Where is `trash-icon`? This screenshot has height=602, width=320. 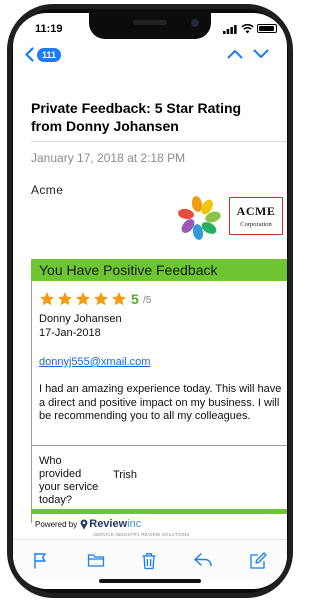 trash-icon is located at coordinates (149, 561).